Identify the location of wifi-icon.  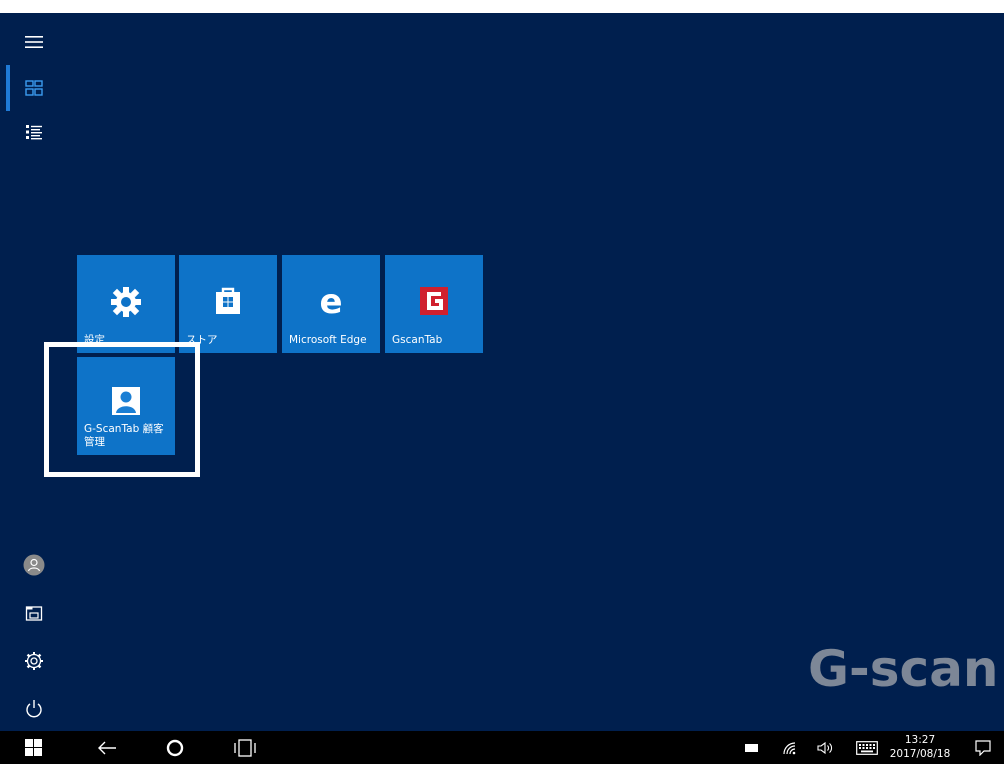
(789, 747).